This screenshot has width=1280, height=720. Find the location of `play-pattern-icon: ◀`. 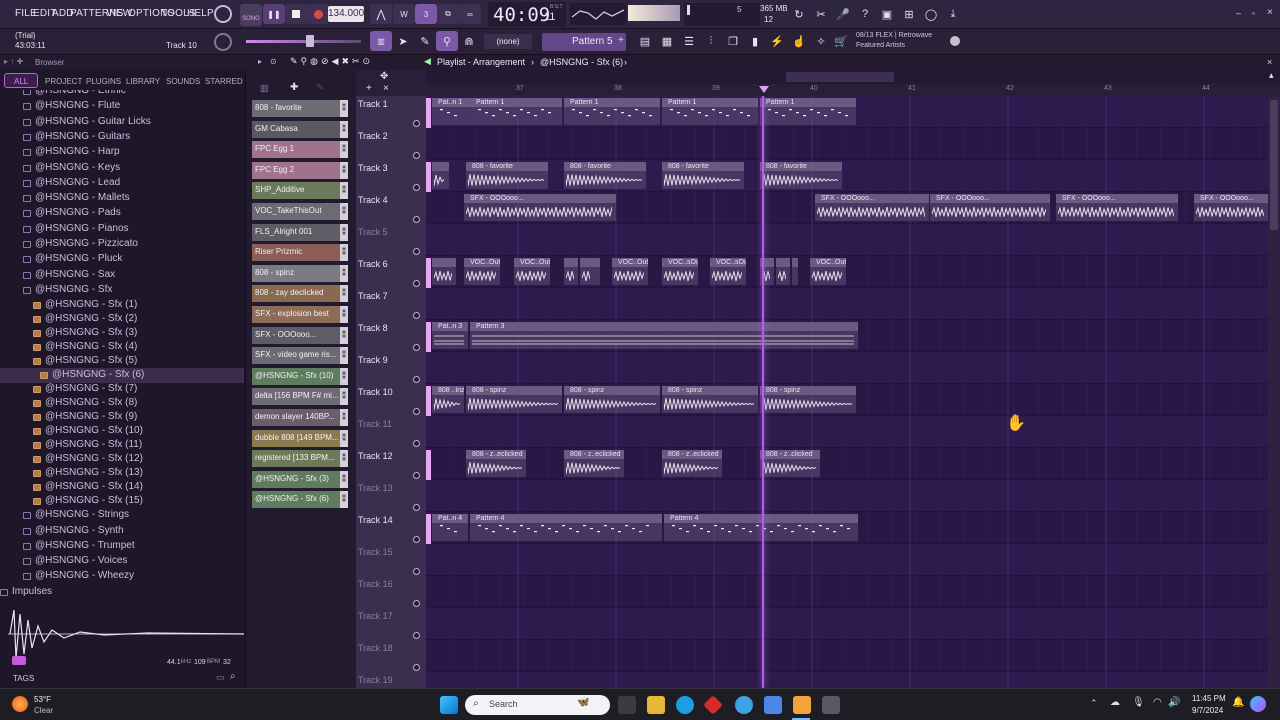

play-pattern-icon: ◀ is located at coordinates (427, 61).